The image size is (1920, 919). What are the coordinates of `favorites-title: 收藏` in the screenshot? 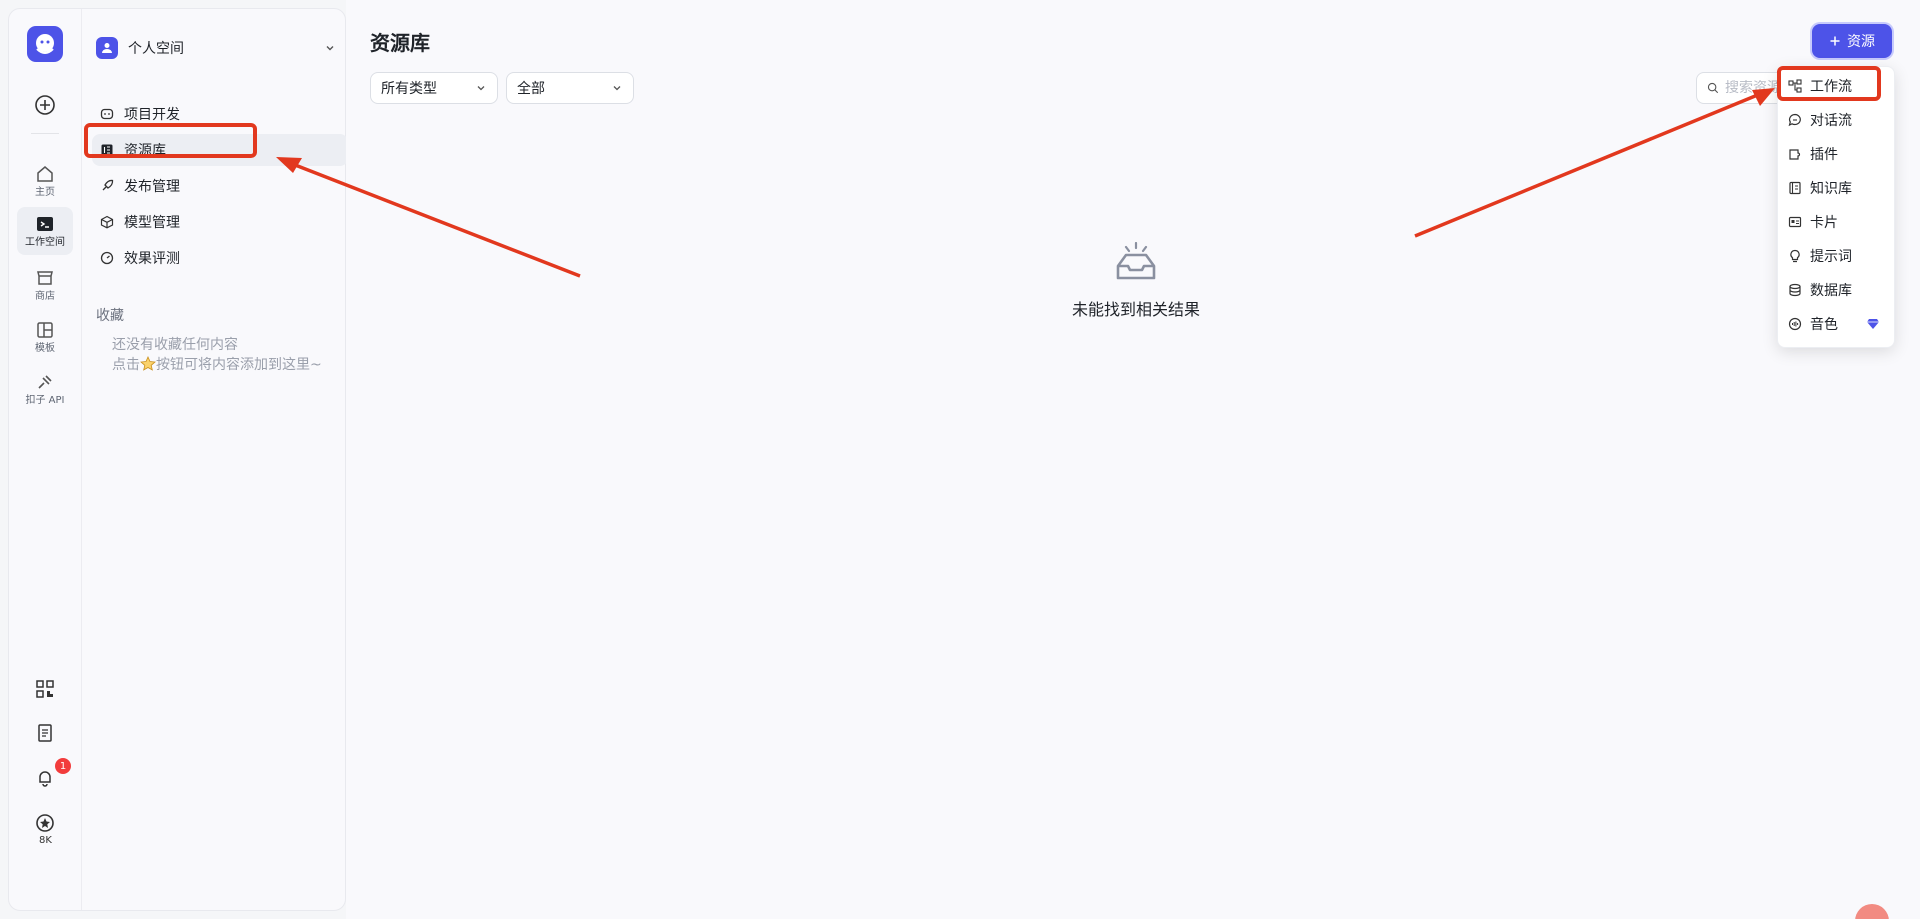 It's located at (110, 316).